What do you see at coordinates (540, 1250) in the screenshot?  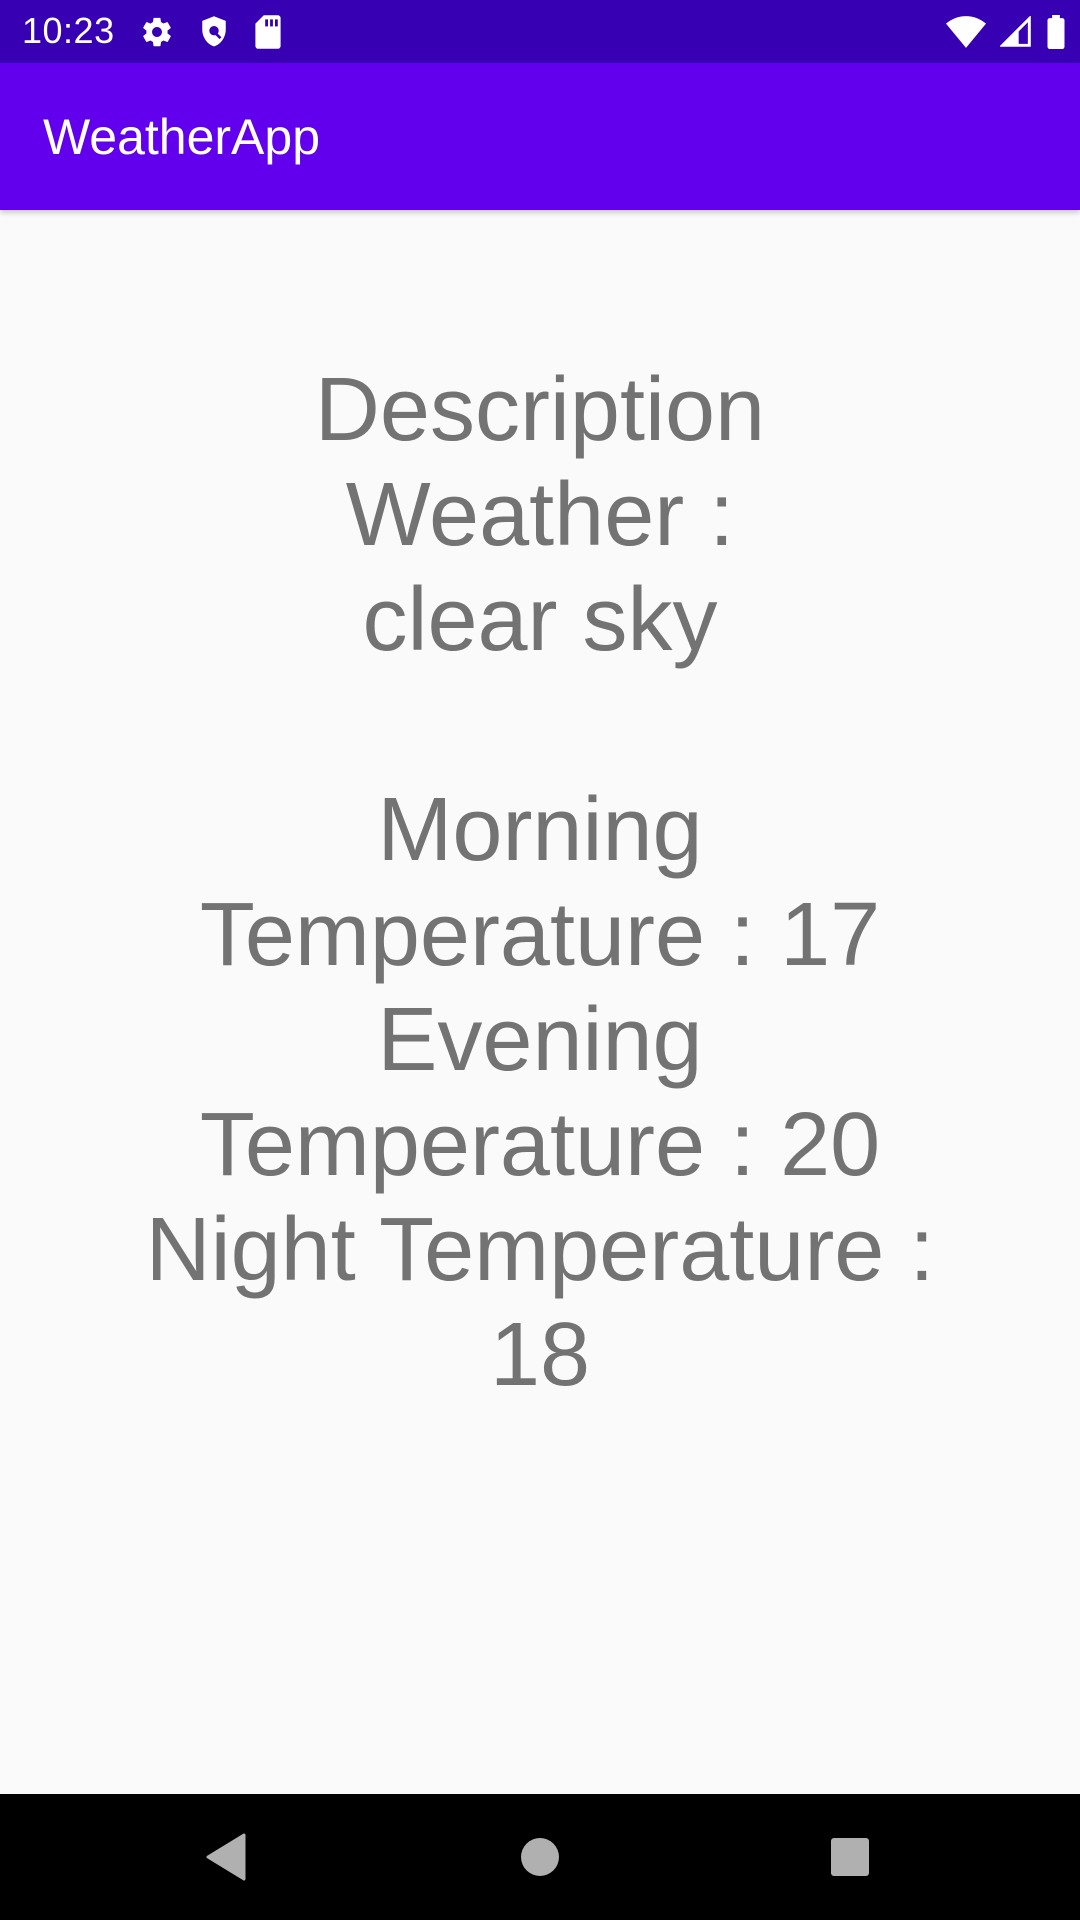 I see `temperature-line: Night Temperature :` at bounding box center [540, 1250].